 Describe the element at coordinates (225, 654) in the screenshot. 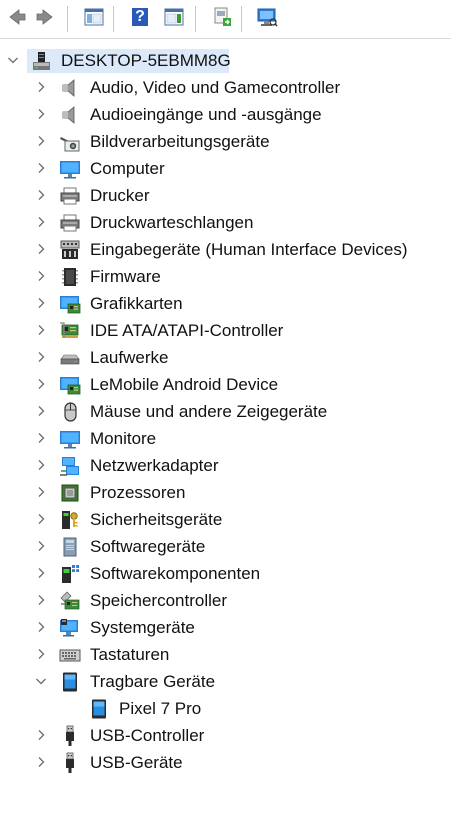

I see `tree-category-item: Tastaturen` at that location.